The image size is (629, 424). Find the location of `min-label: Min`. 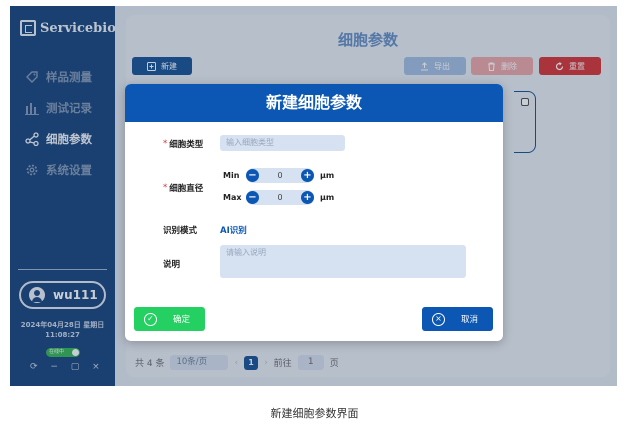

min-label: Min is located at coordinates (231, 175).